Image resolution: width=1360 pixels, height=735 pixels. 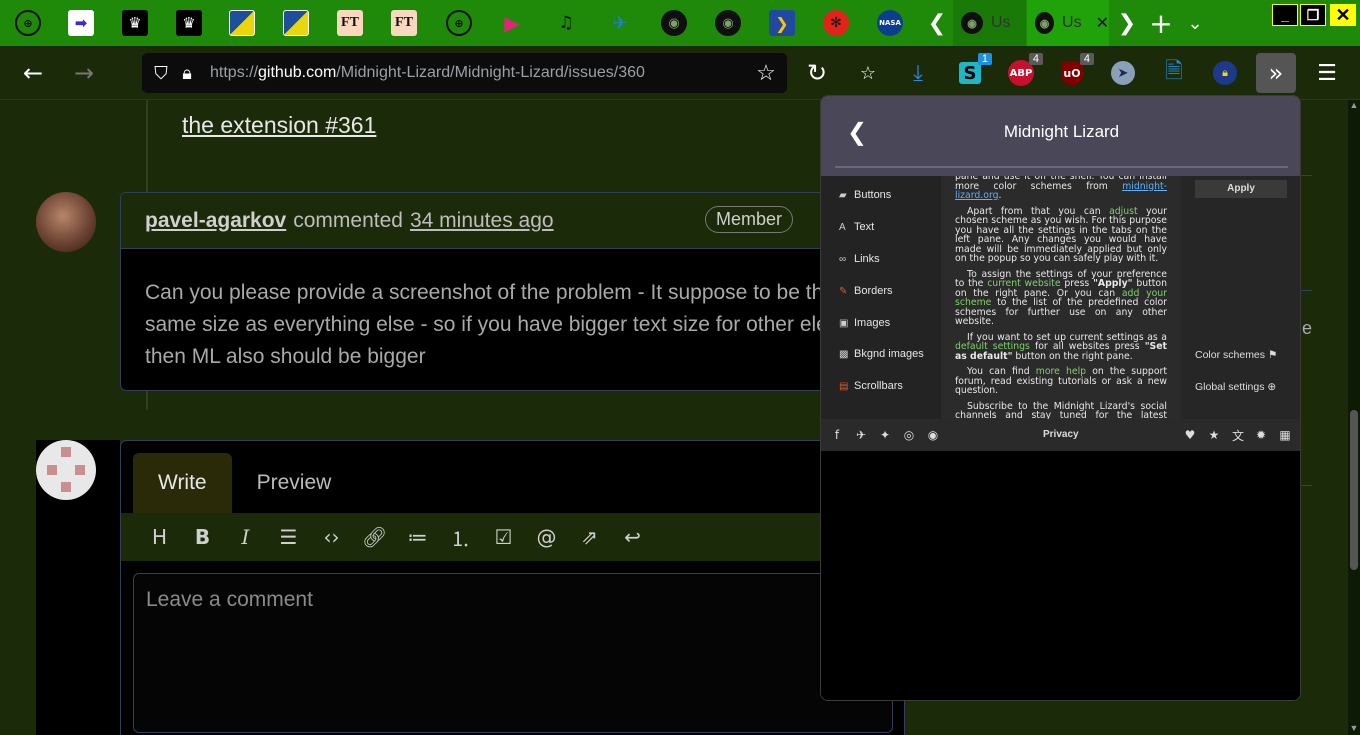 What do you see at coordinates (881, 354) in the screenshot?
I see `sidebar-item-bkgnd-images: ▩ Bkgnd images` at bounding box center [881, 354].